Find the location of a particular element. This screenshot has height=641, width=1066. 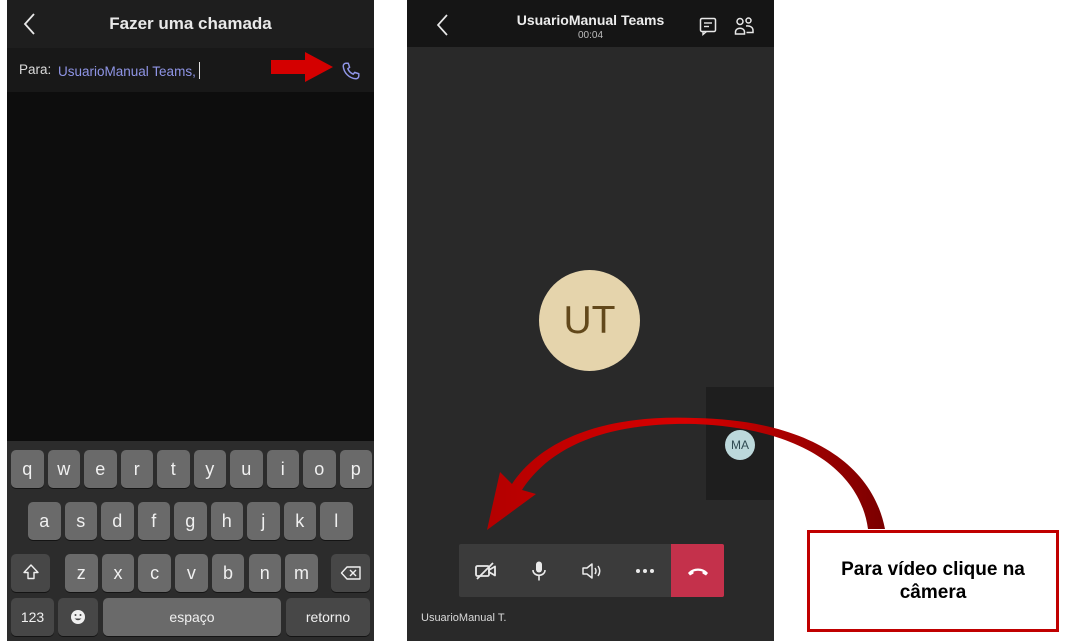

header-bar: Fazer uma chamada is located at coordinates (190, 24).